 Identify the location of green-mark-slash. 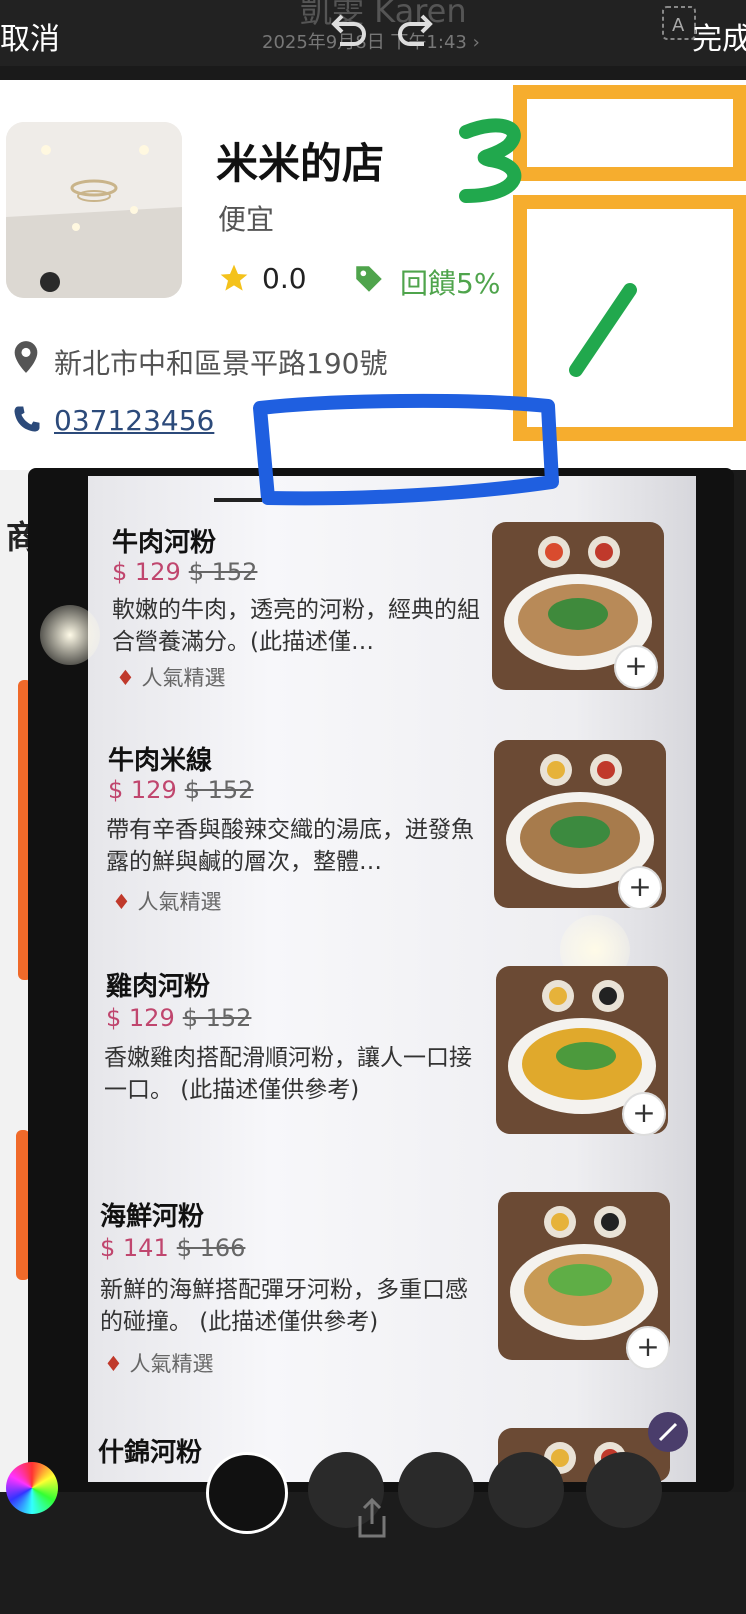
(603, 330).